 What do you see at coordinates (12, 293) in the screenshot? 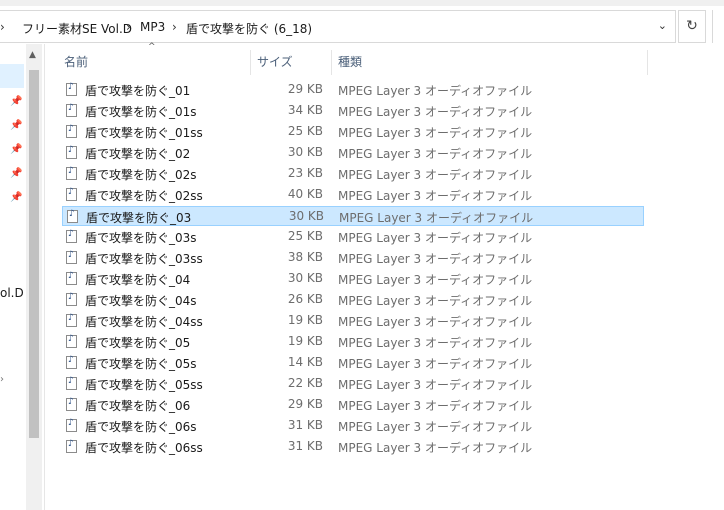
I see `nav-item-vol-d: ol.D` at bounding box center [12, 293].